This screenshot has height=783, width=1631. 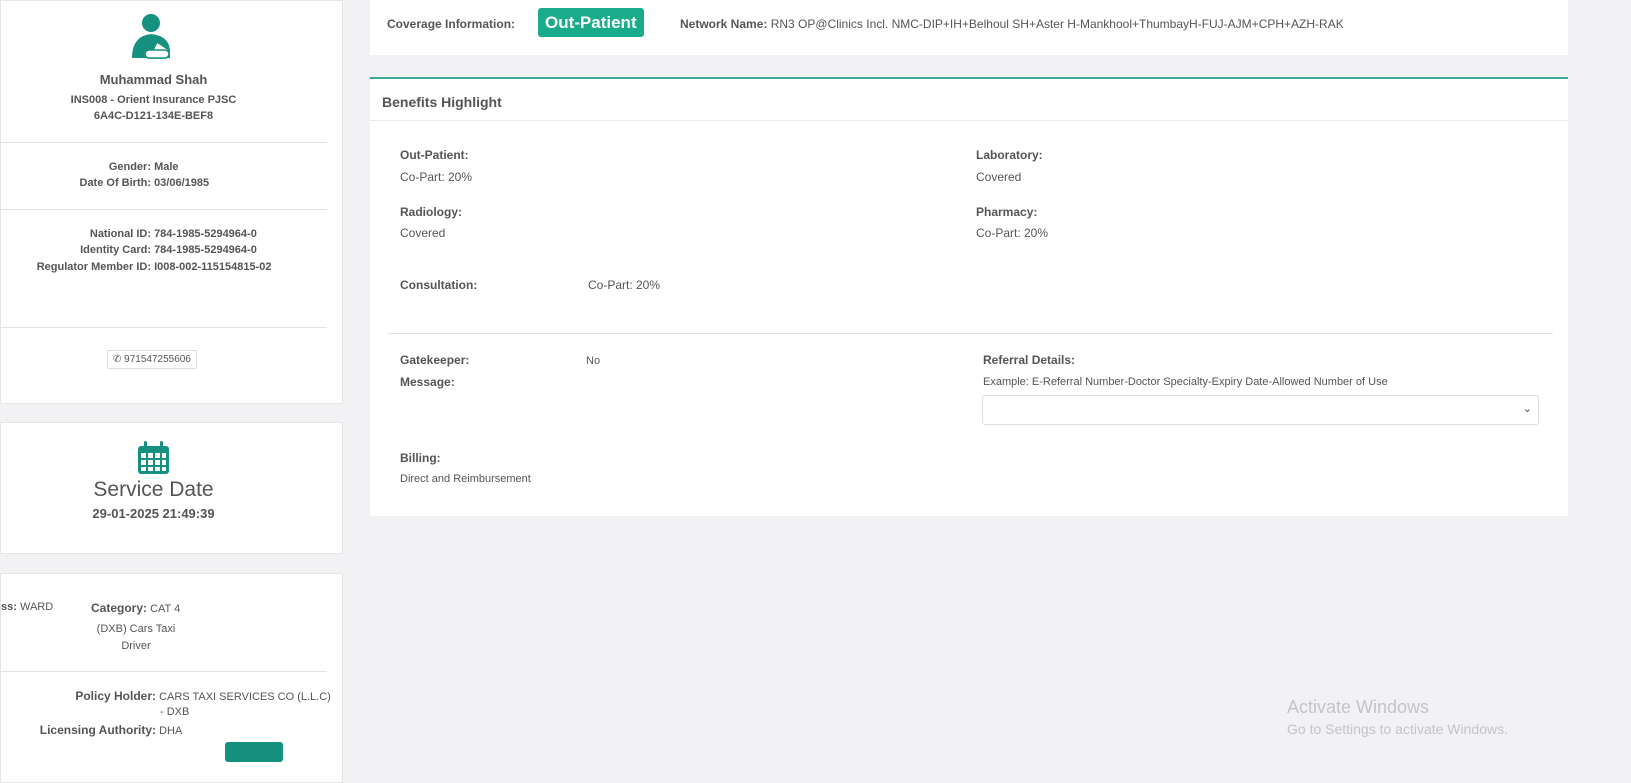 I want to click on regulator-id-value: I008-002-115154815-02, so click(x=213, y=267).